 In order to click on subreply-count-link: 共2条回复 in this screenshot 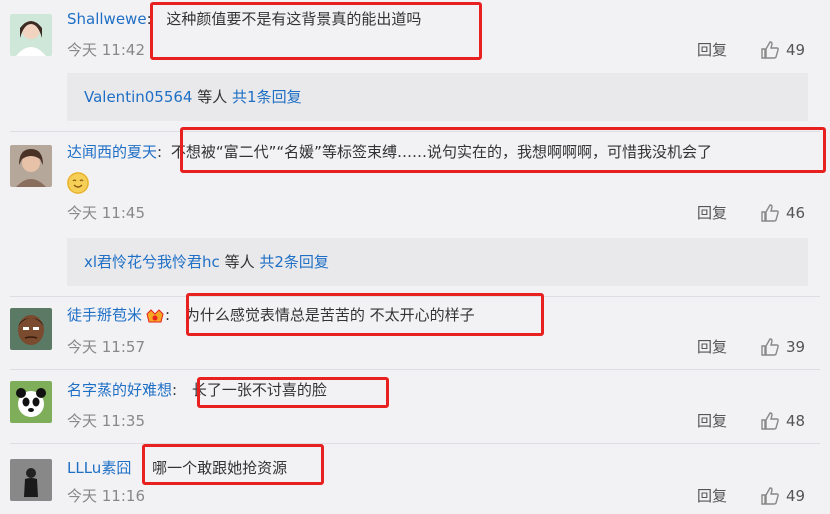, I will do `click(294, 262)`.